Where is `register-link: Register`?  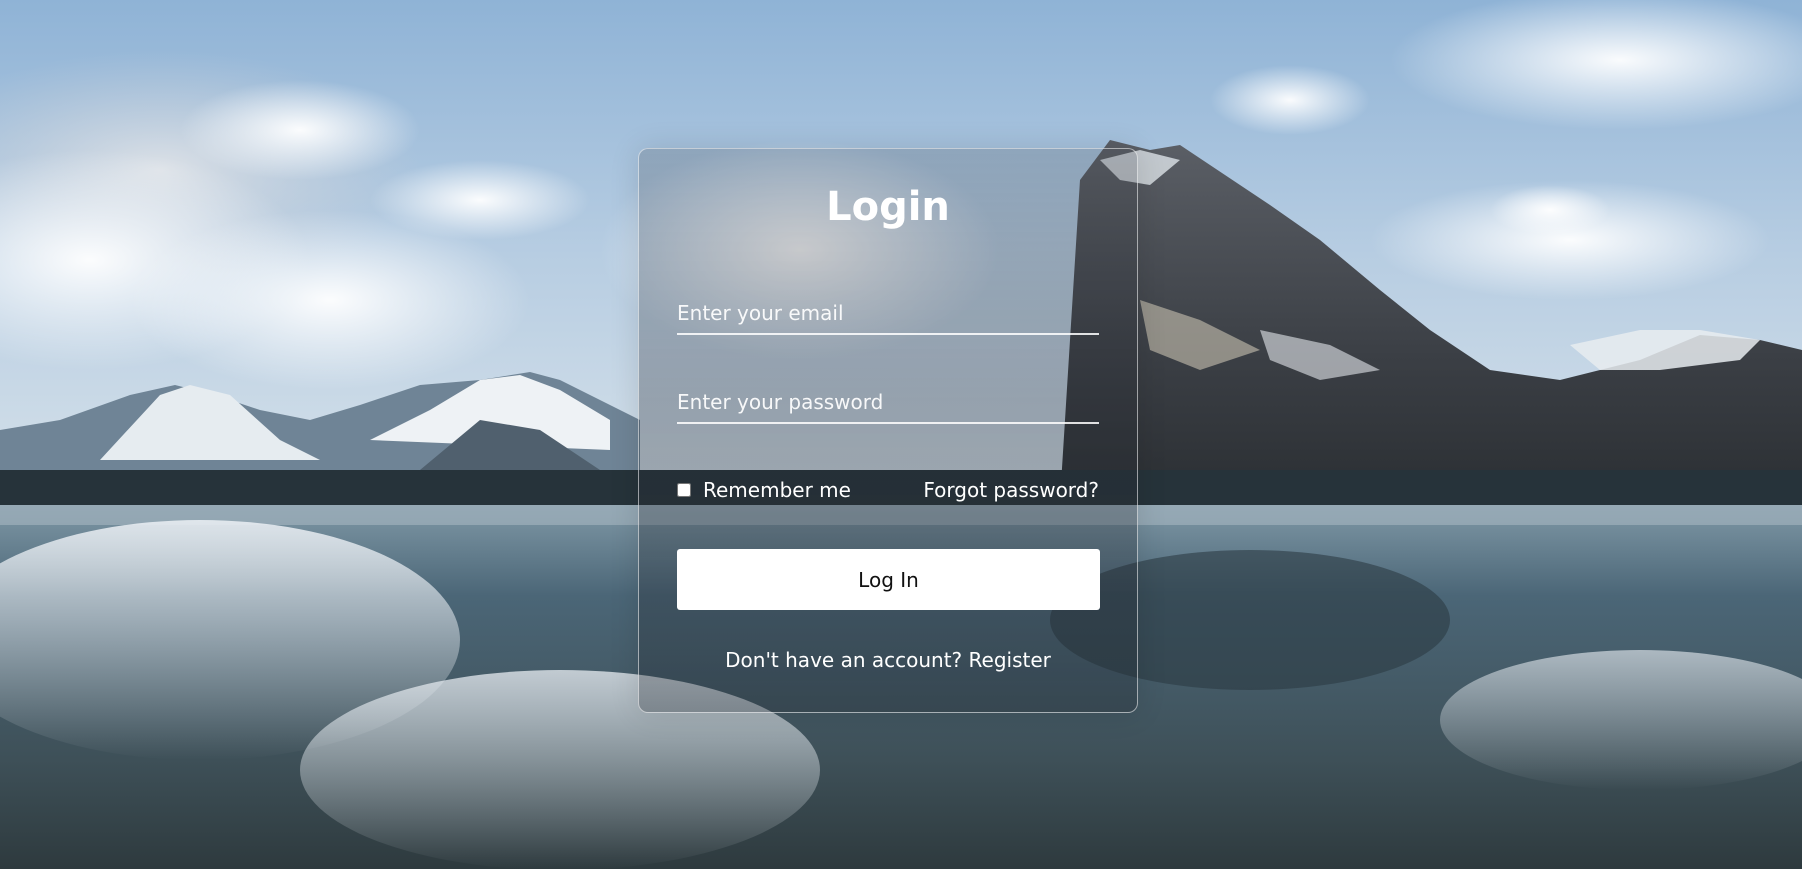
register-link: Register is located at coordinates (1010, 660).